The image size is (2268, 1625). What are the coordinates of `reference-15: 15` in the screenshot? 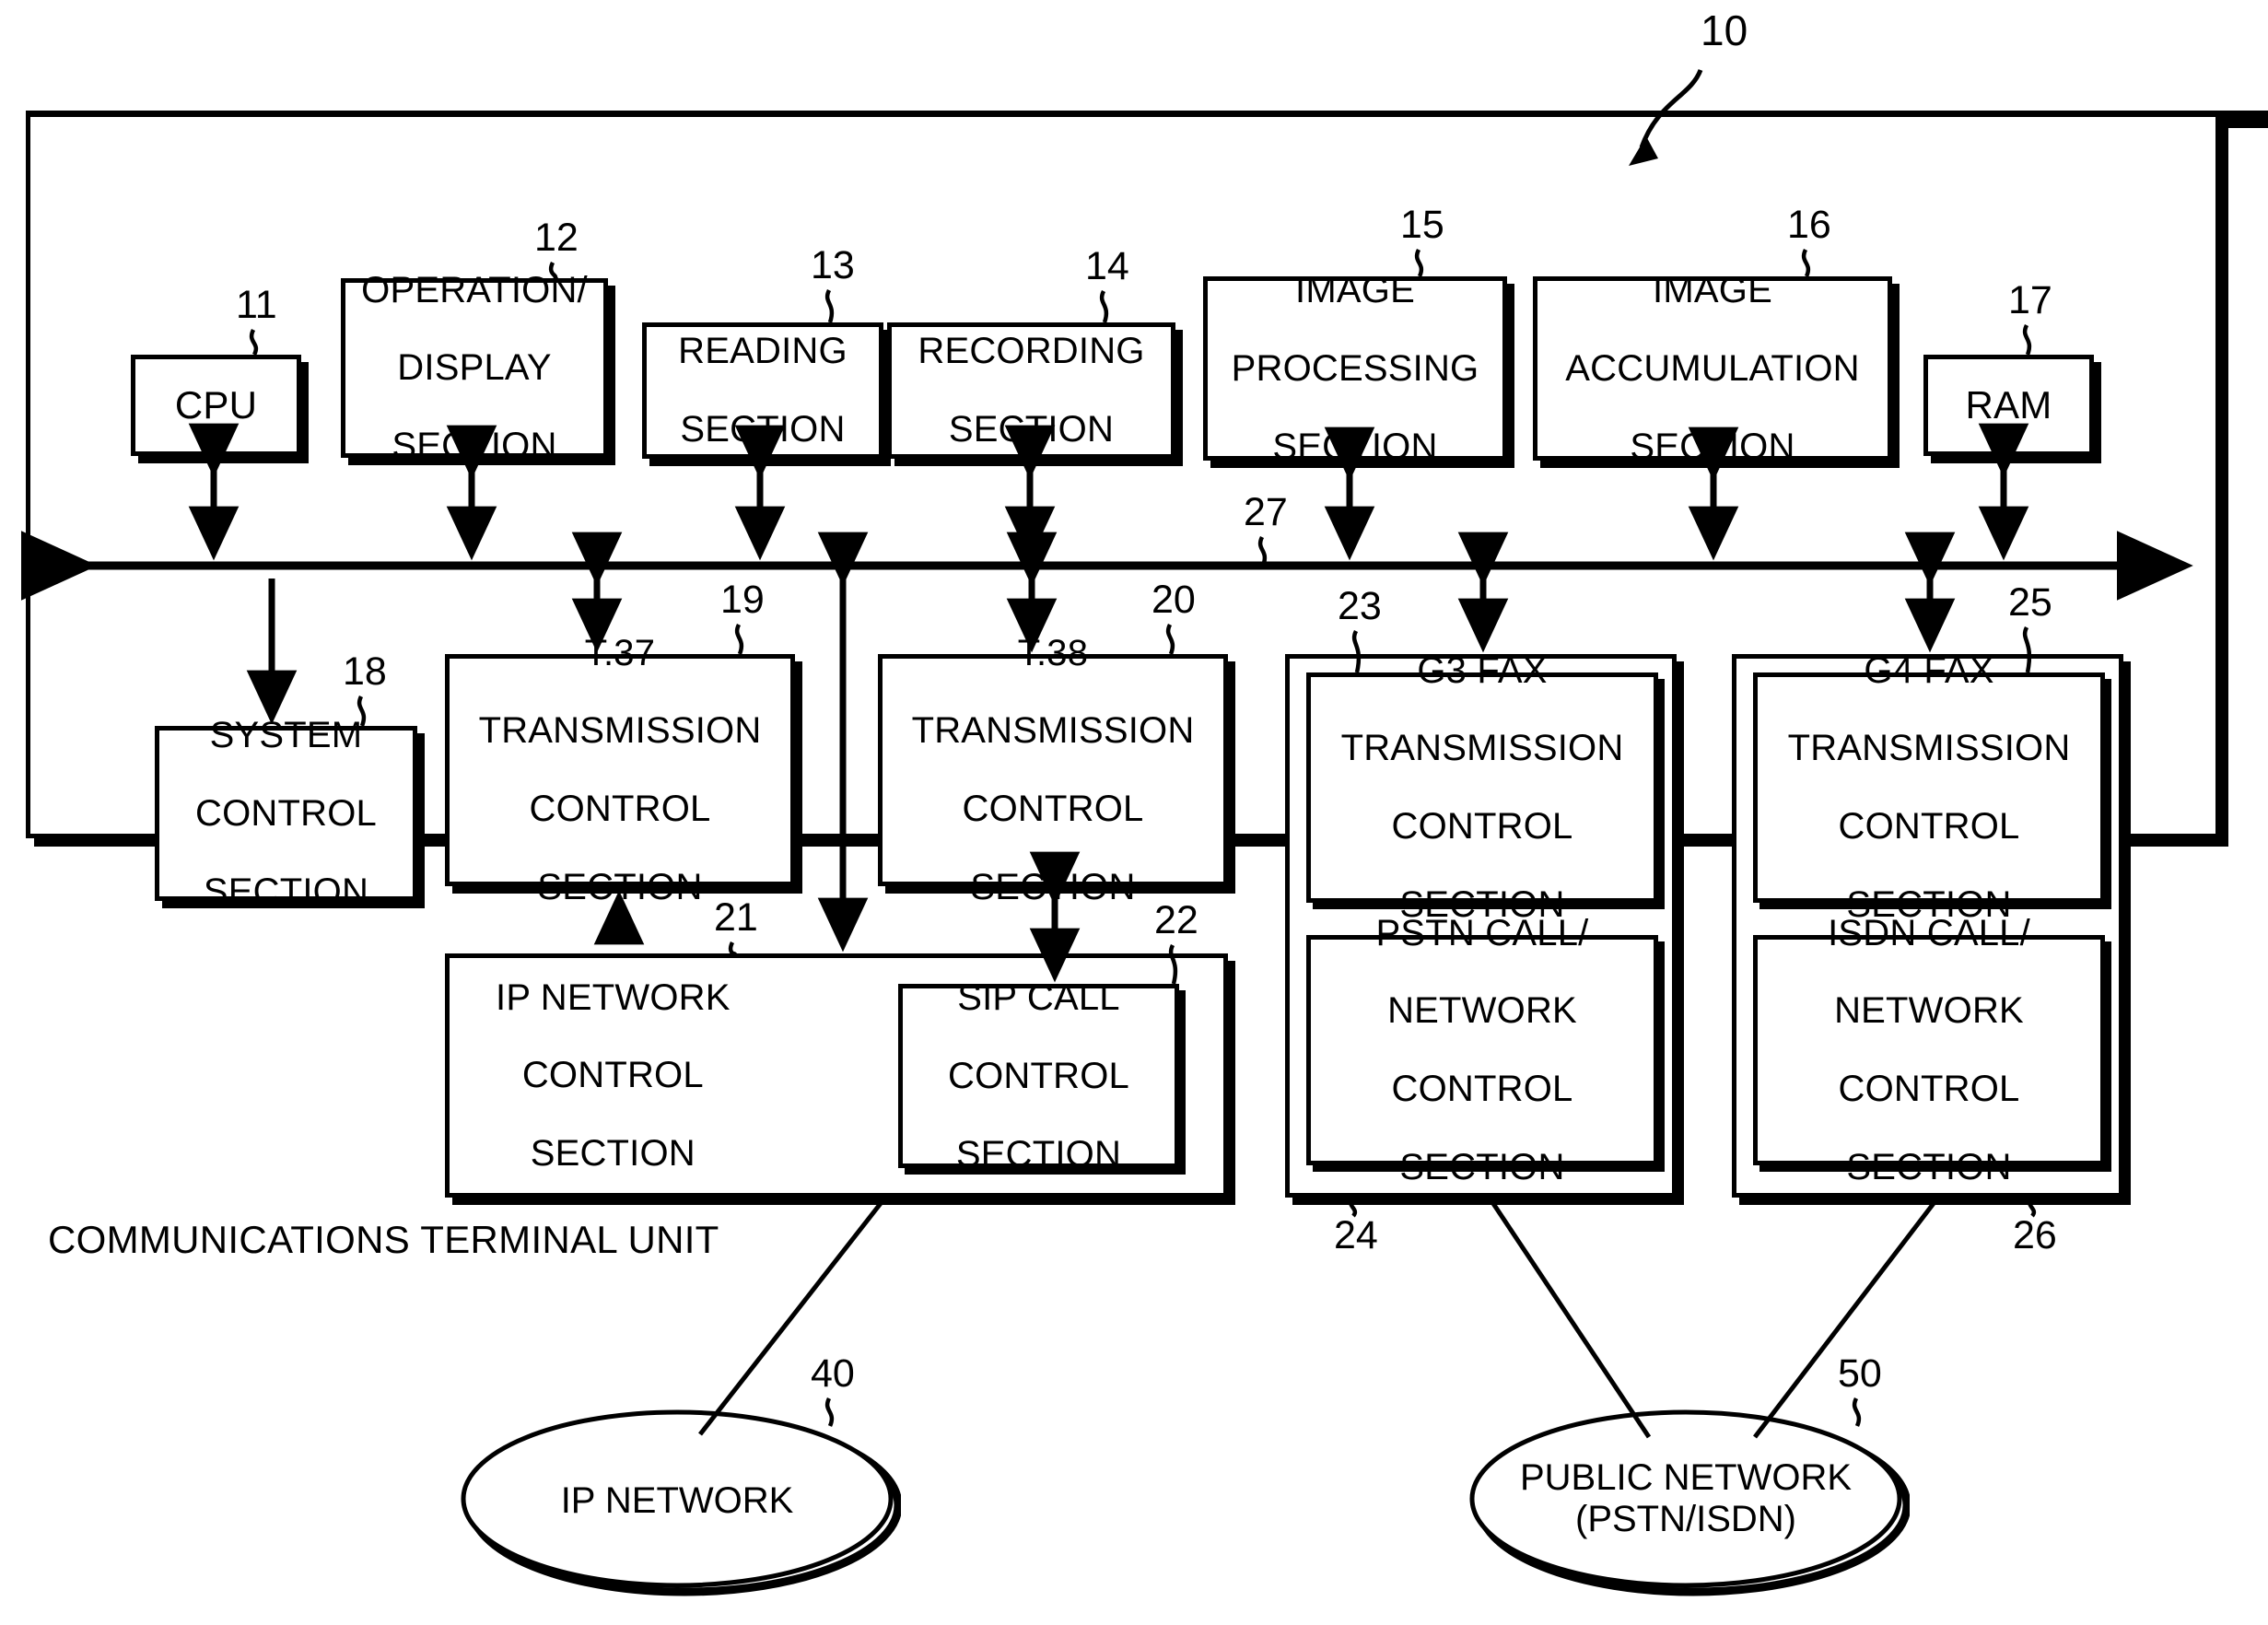 It's located at (1422, 225).